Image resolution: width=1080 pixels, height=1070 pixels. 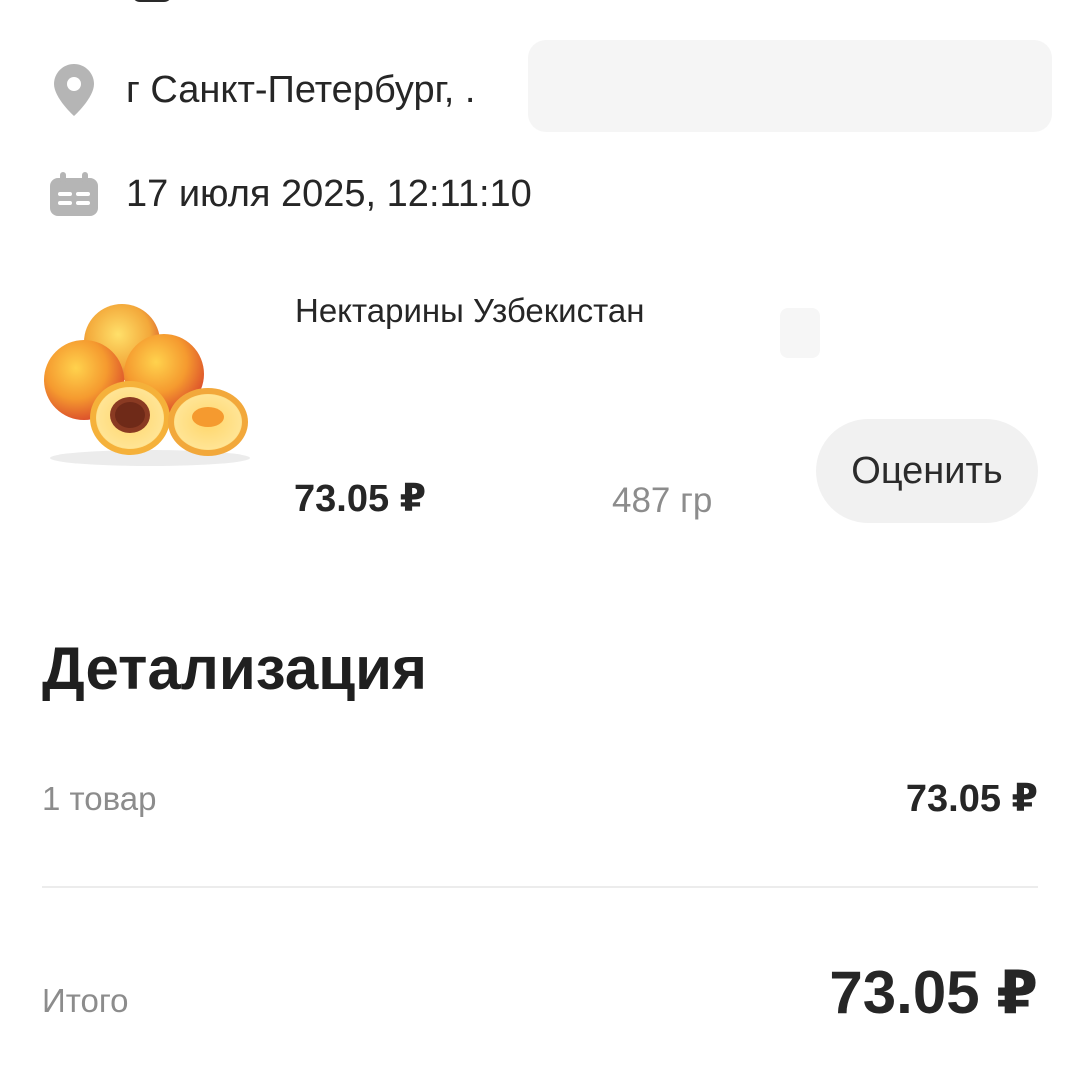 What do you see at coordinates (800, 333) in the screenshot?
I see `redaction-mark` at bounding box center [800, 333].